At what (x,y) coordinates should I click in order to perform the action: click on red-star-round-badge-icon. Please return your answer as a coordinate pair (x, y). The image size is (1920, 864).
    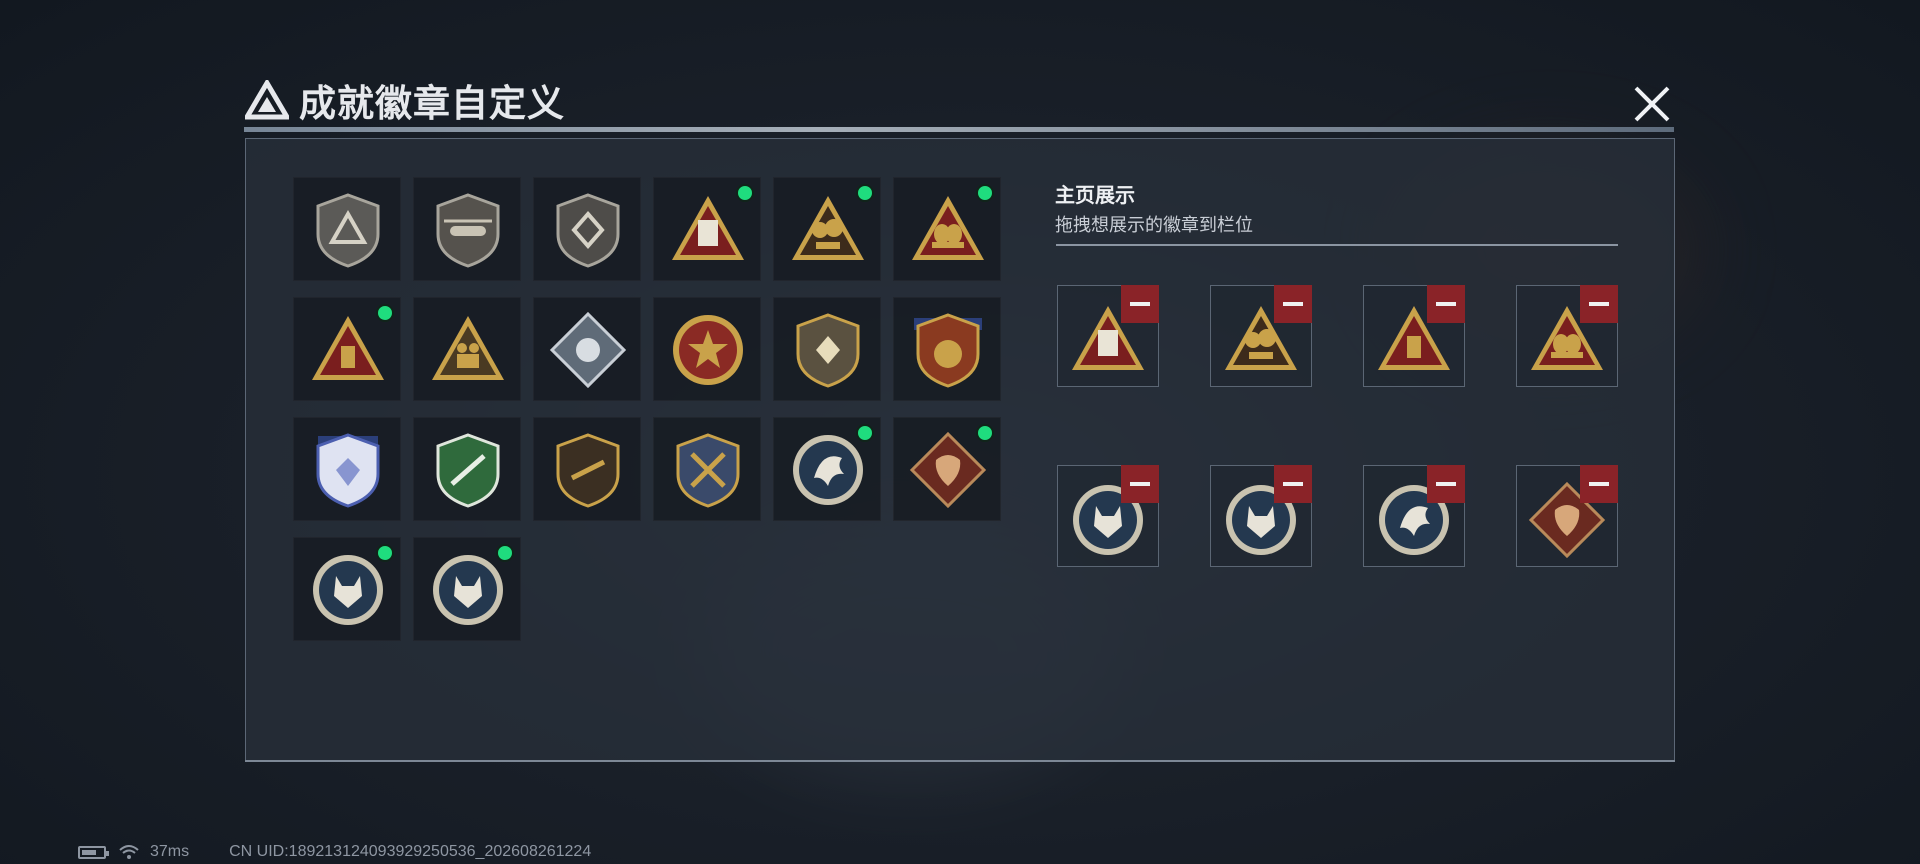
    Looking at the image, I should click on (708, 350).